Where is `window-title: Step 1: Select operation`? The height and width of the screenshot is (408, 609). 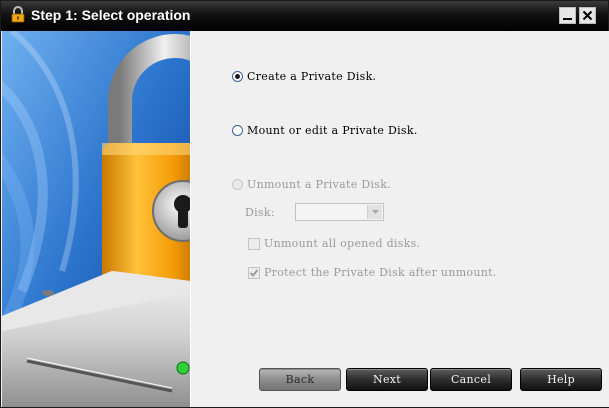 window-title: Step 1: Select operation is located at coordinates (111, 15).